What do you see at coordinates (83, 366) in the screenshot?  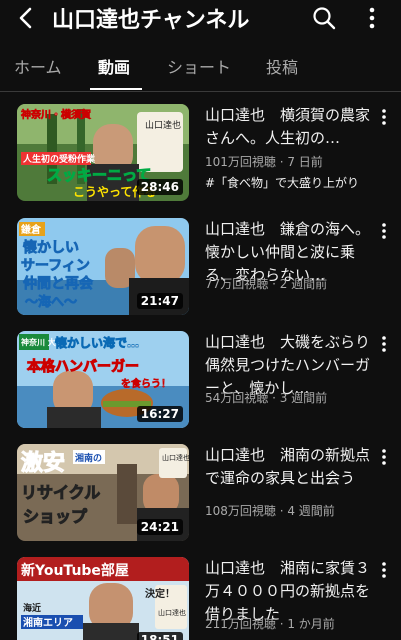 I see `thumb-text: 本格ハンバーガー` at bounding box center [83, 366].